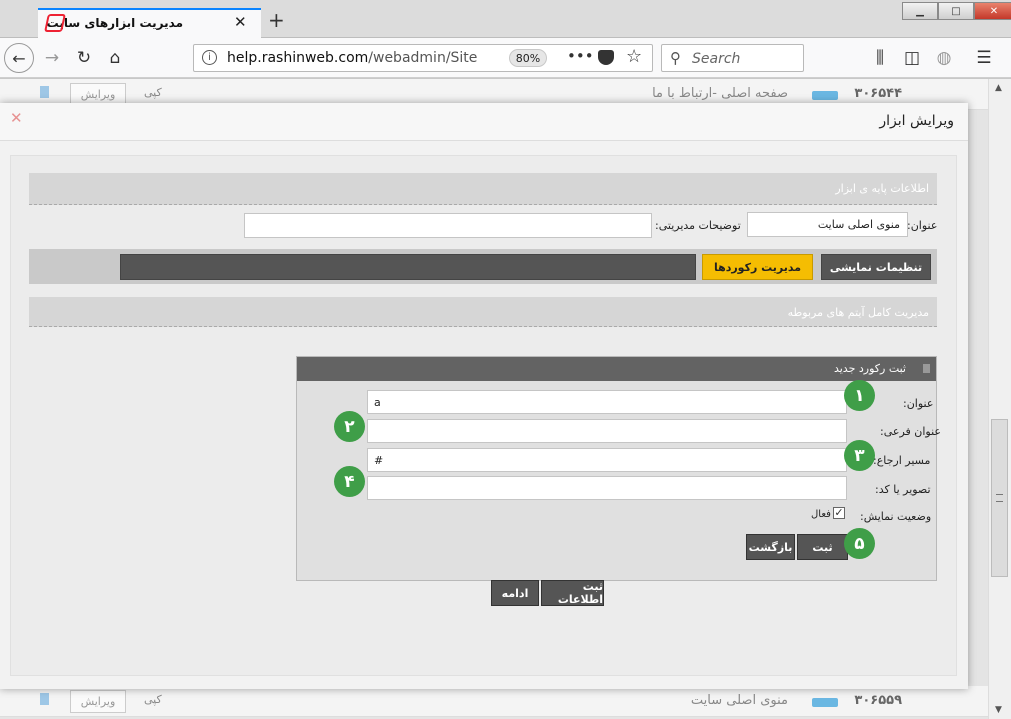 This screenshot has width=1011, height=719. I want to click on title-label: عنوان:, so click(922, 225).